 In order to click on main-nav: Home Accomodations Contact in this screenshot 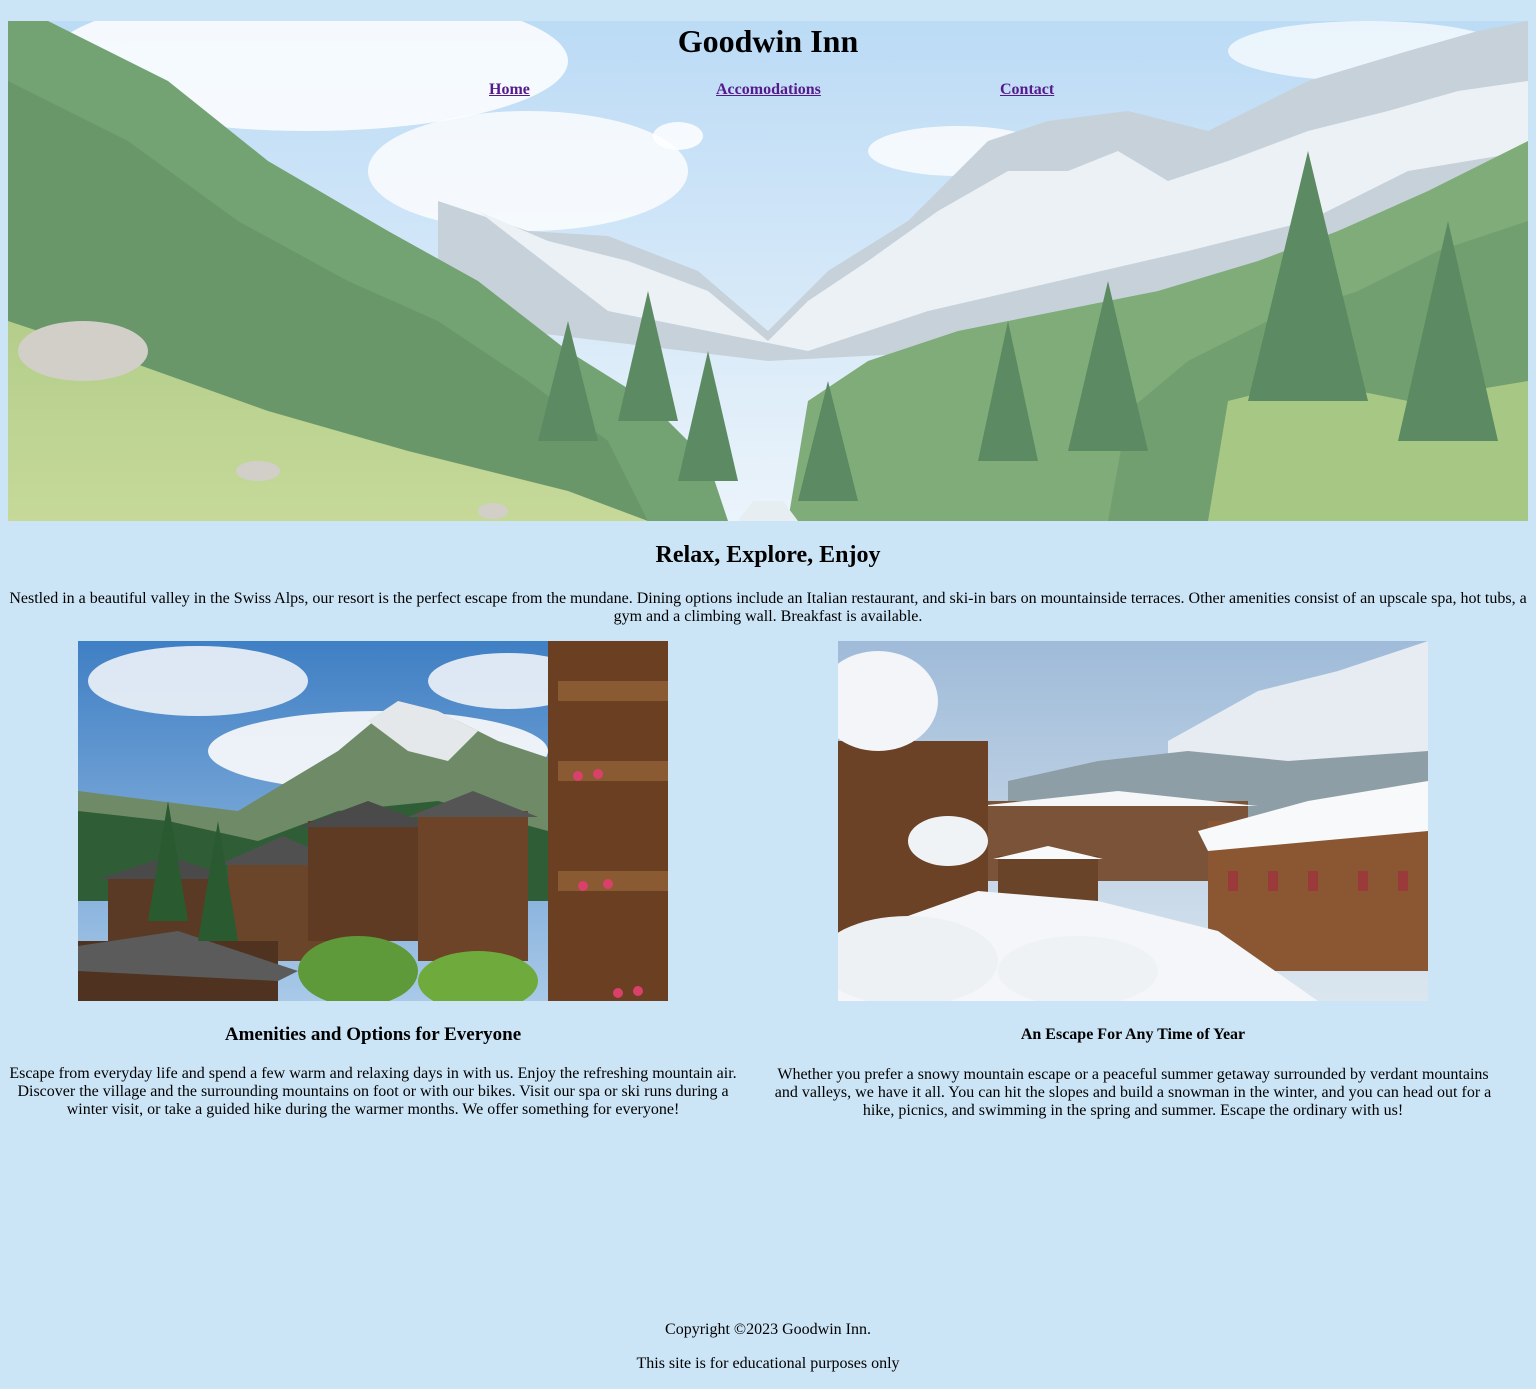, I will do `click(768, 91)`.